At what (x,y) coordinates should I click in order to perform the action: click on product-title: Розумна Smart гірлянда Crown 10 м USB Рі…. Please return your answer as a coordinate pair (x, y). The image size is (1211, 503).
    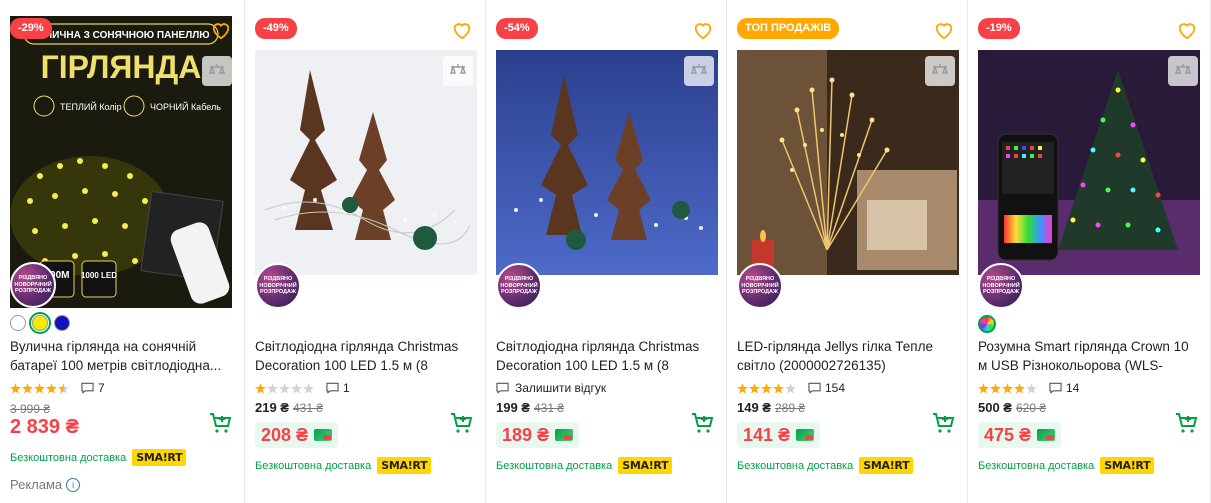
    Looking at the image, I should click on (1089, 356).